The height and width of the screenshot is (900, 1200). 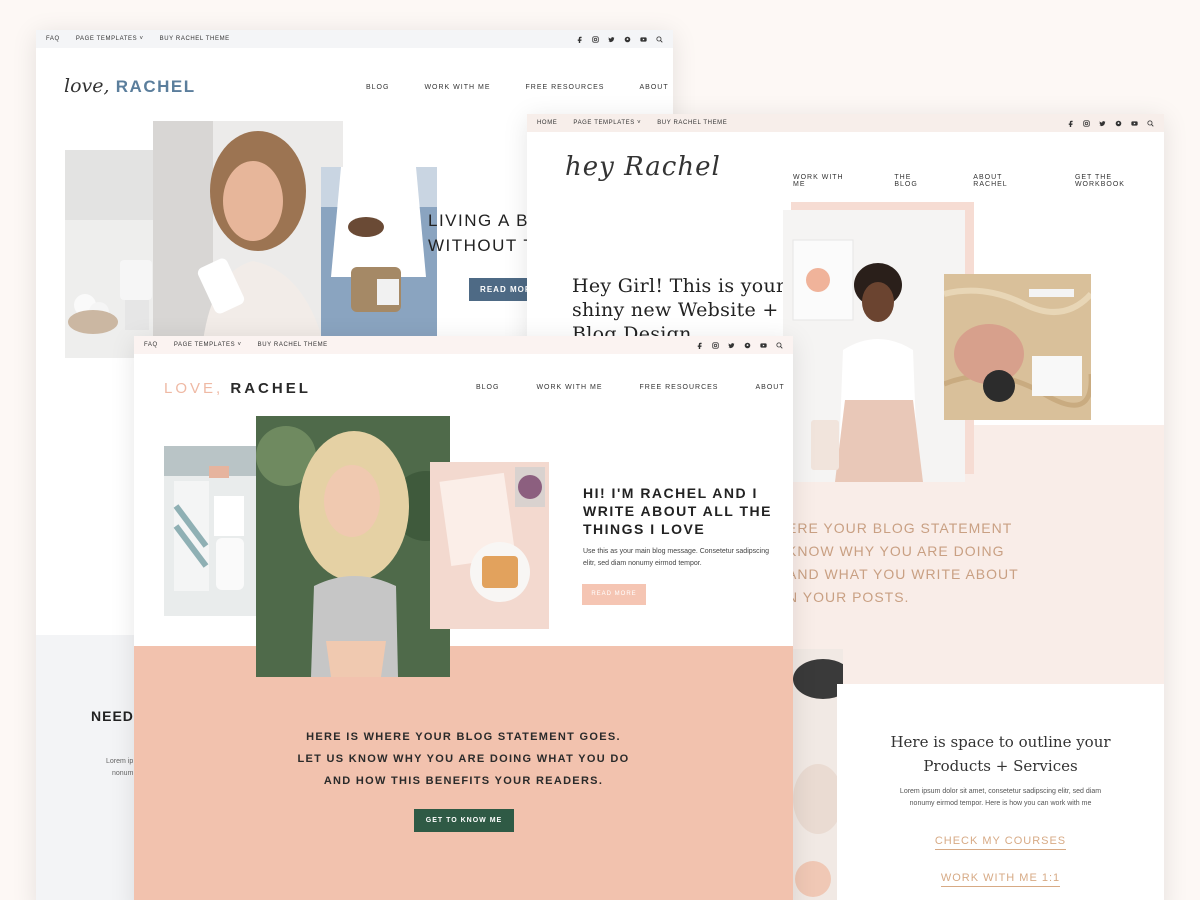 What do you see at coordinates (464, 820) in the screenshot?
I see `get-to-know-me-button: GET TO KNOW ME` at bounding box center [464, 820].